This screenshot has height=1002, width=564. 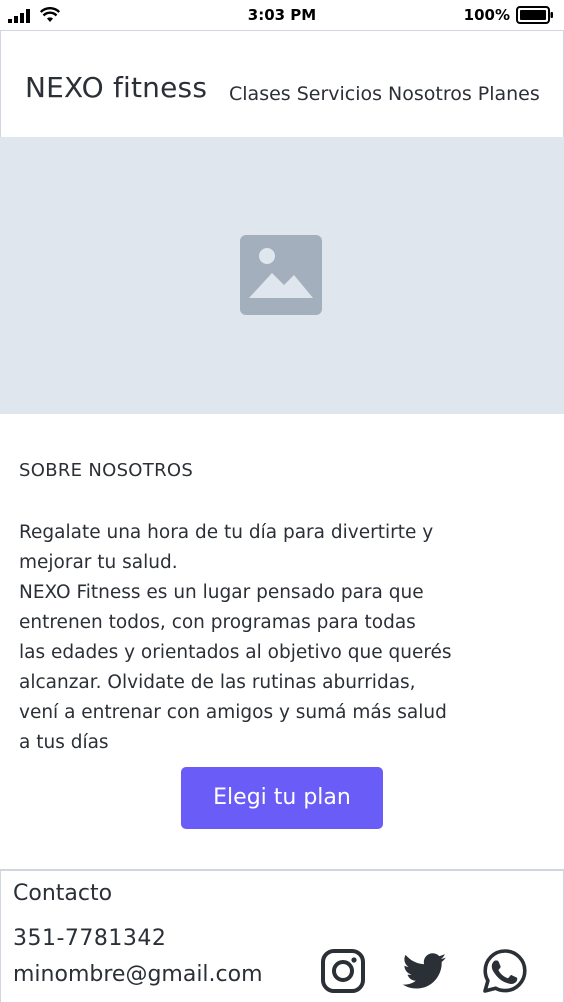 What do you see at coordinates (98, 562) in the screenshot?
I see `about-line: mejorar tu salud.` at bounding box center [98, 562].